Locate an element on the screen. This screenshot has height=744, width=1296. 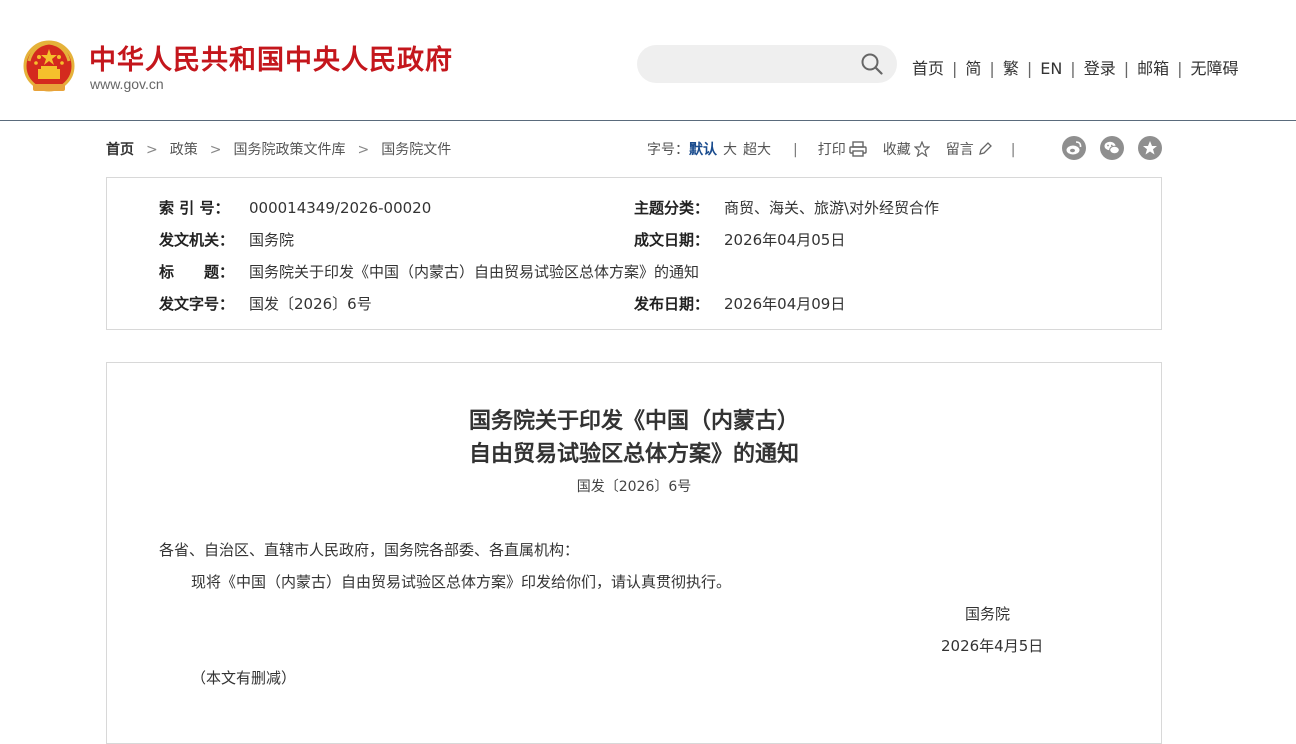
nav-simplified: 简 is located at coordinates (973, 68).